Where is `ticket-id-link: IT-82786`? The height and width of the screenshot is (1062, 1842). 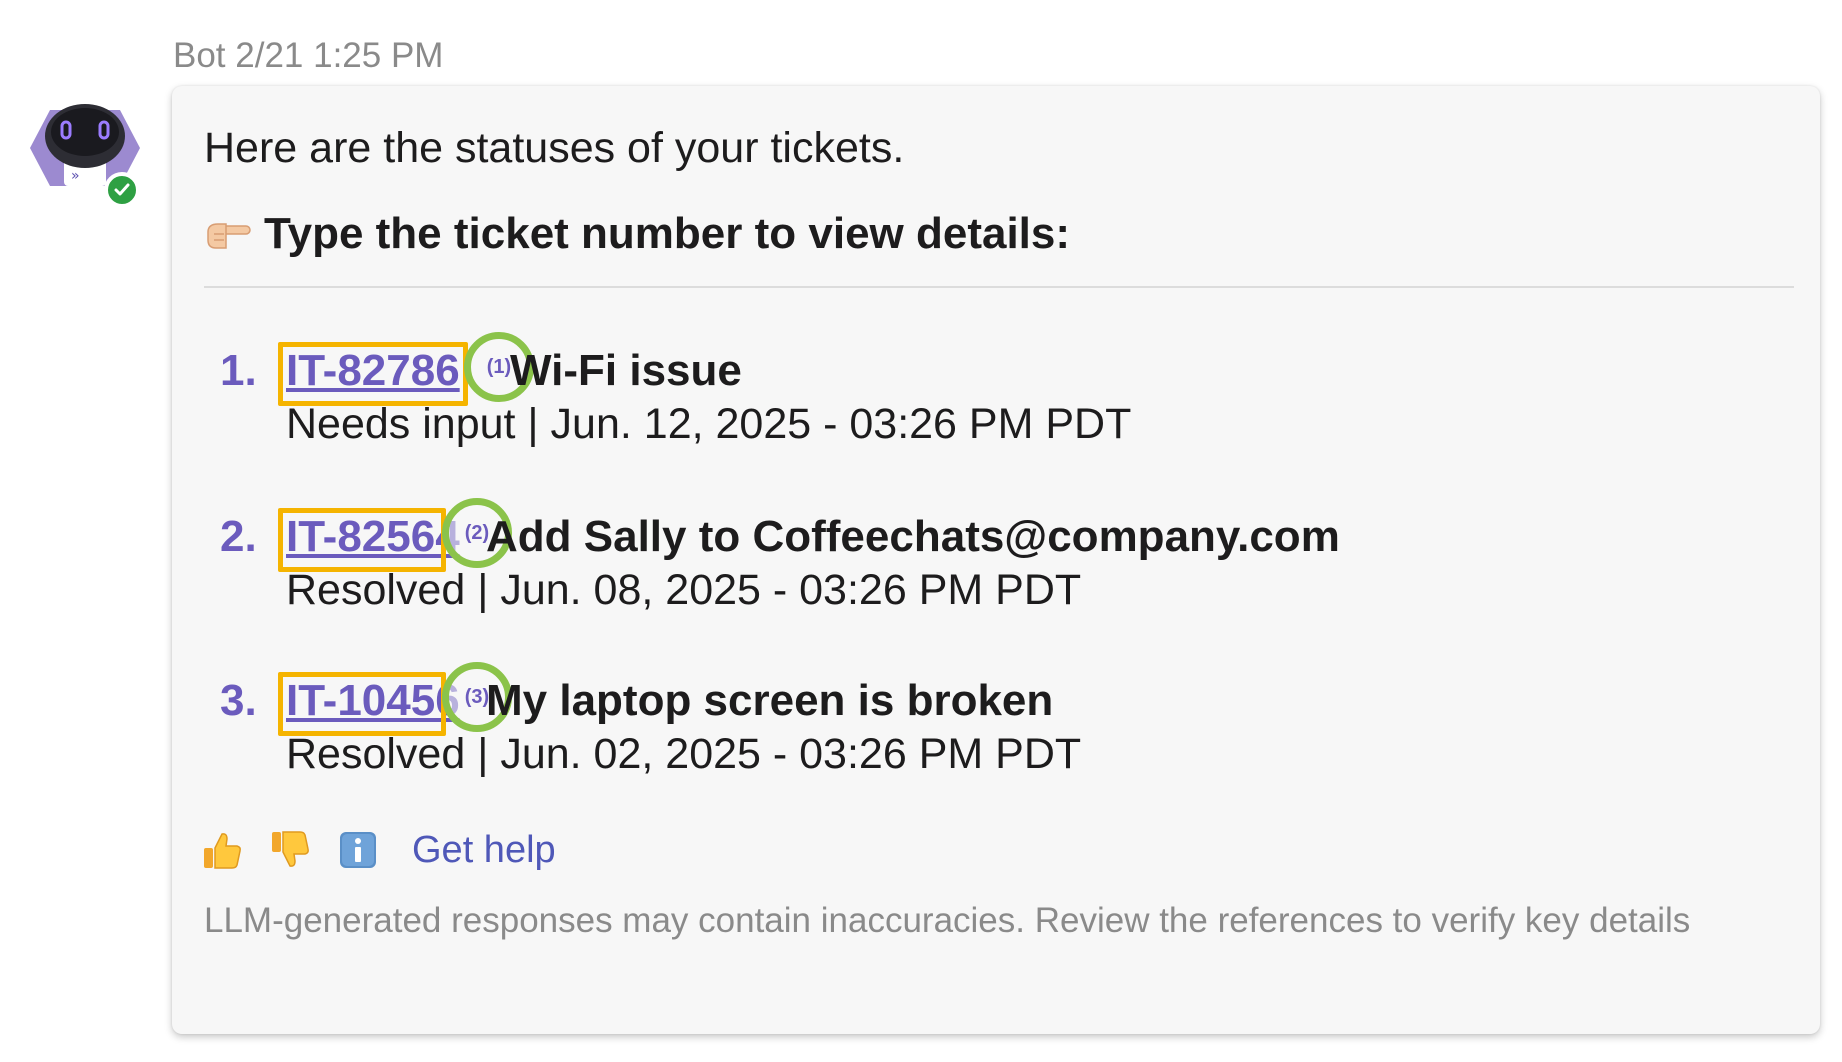 ticket-id-link: IT-82786 is located at coordinates (373, 371).